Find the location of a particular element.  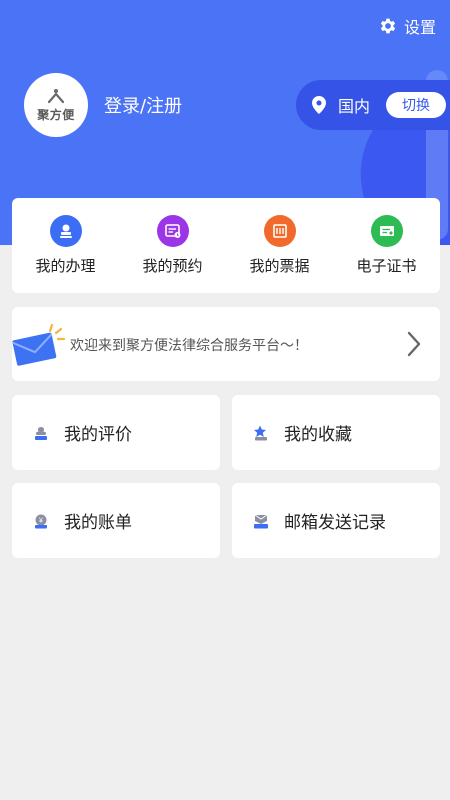

stamp-icon is located at coordinates (65, 231).